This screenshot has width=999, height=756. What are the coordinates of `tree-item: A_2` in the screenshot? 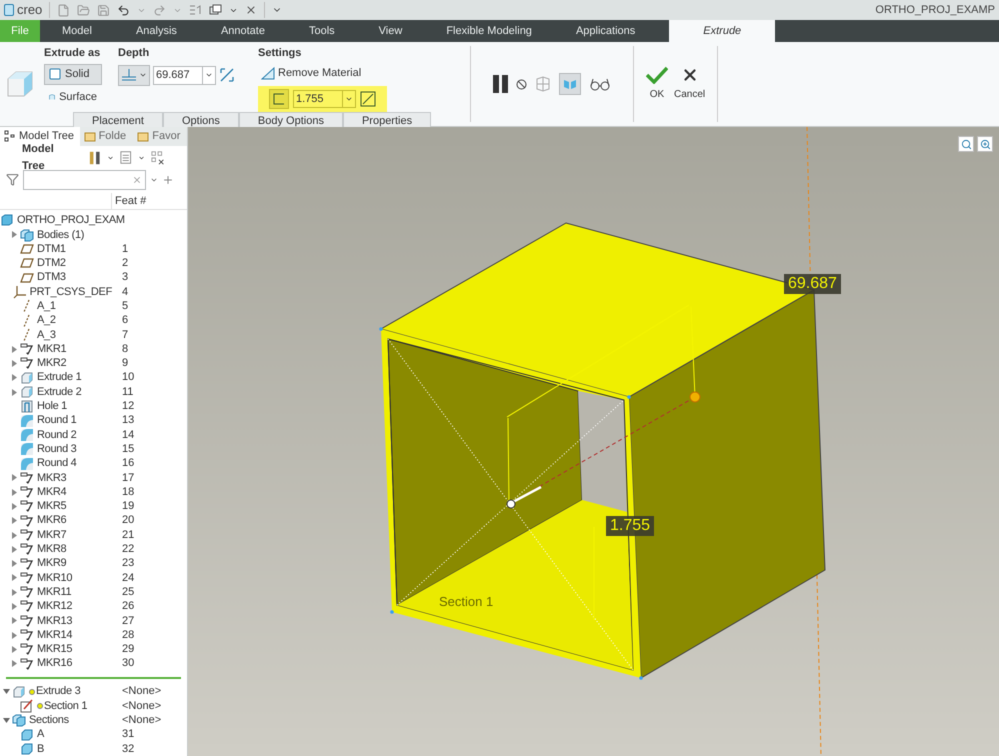 It's located at (46, 320).